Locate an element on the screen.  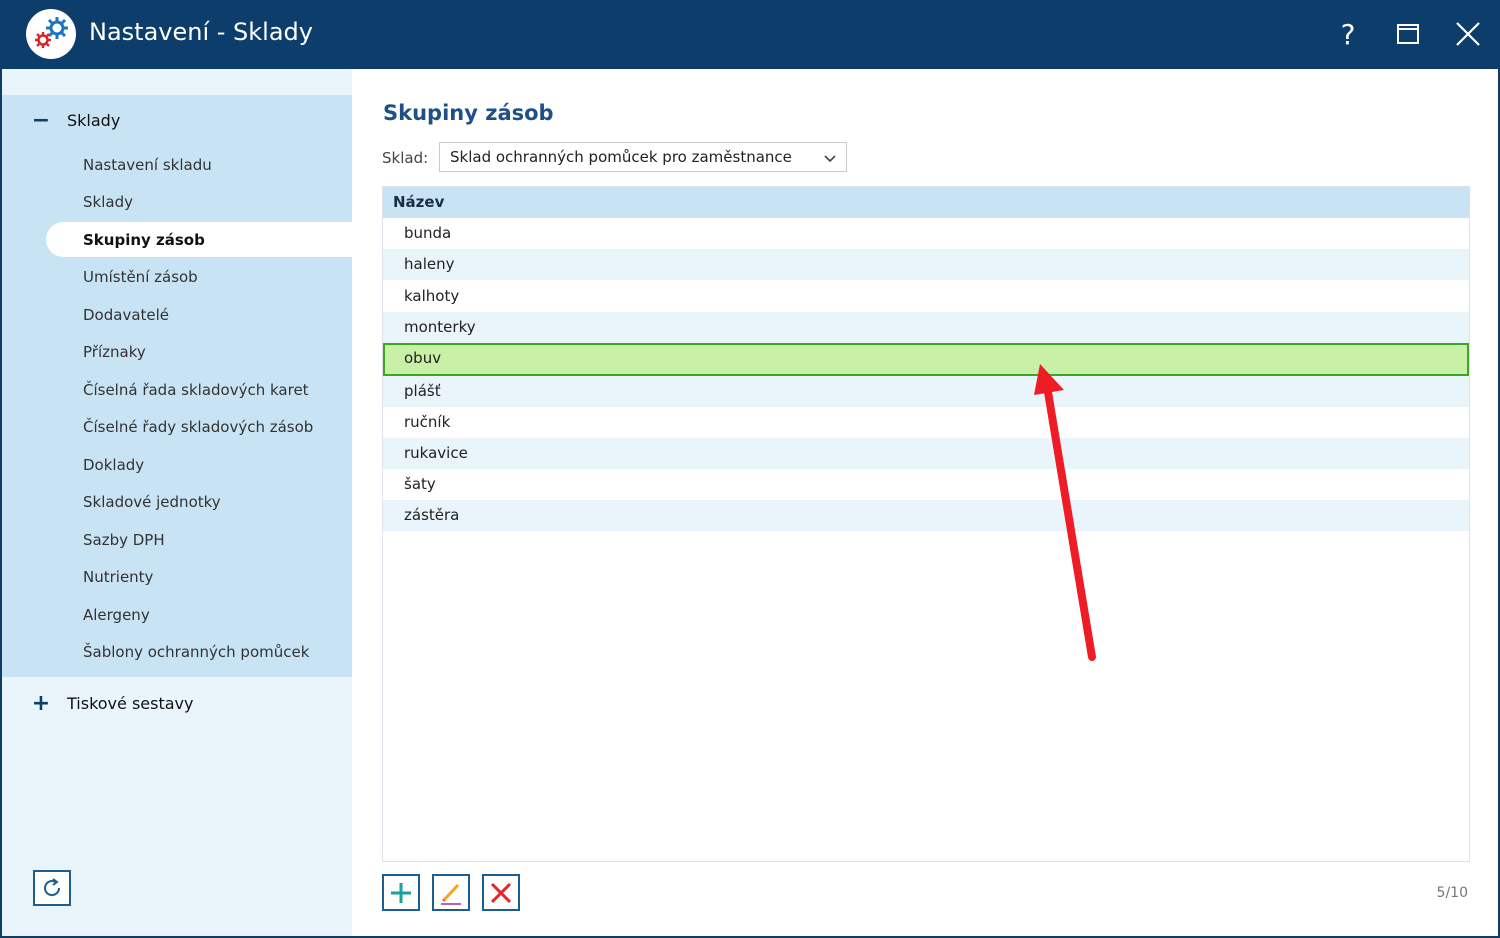
cell-name: bunda is located at coordinates (428, 233).